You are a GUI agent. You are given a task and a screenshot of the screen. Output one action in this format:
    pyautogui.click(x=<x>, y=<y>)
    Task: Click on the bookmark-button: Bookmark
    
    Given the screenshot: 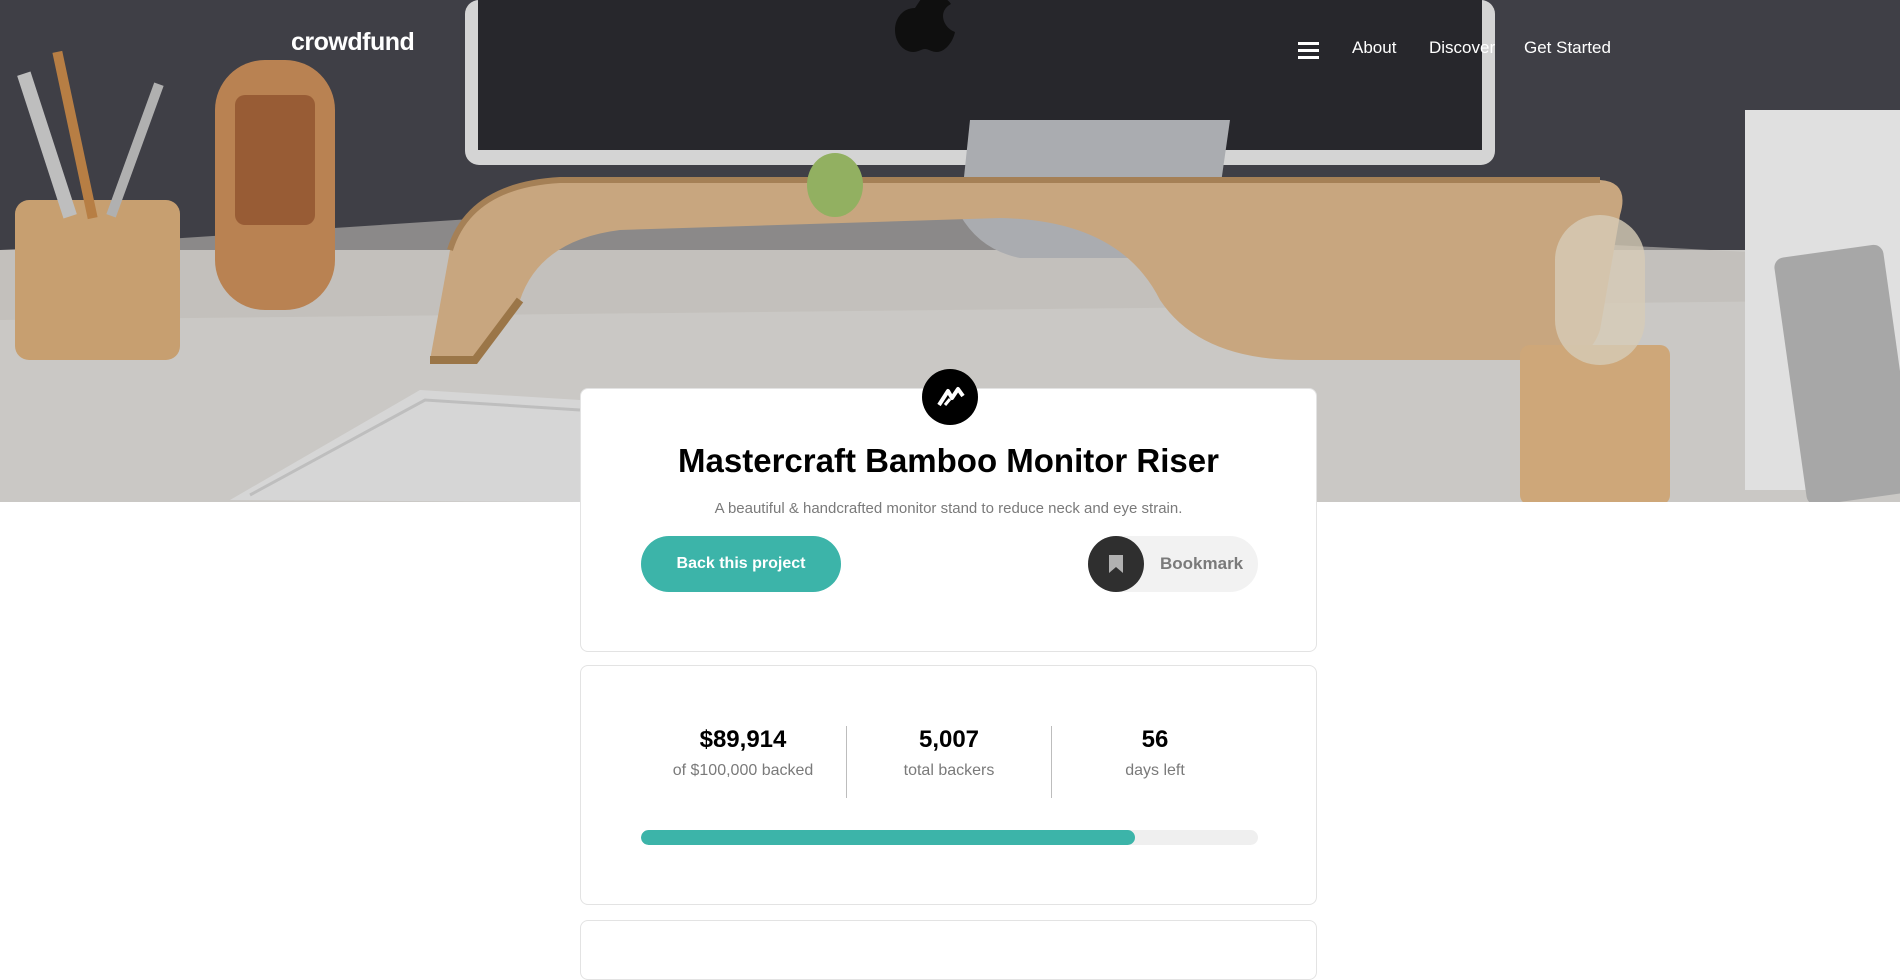 What is the action you would take?
    pyautogui.click(x=1173, y=564)
    